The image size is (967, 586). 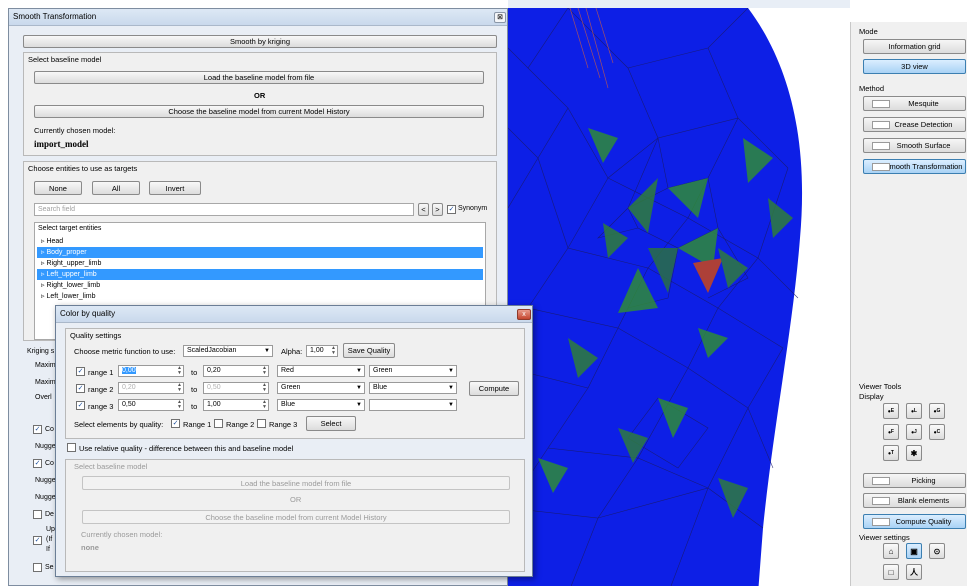 What do you see at coordinates (260, 241) in the screenshot?
I see `tree-item-head: ▹ Head` at bounding box center [260, 241].